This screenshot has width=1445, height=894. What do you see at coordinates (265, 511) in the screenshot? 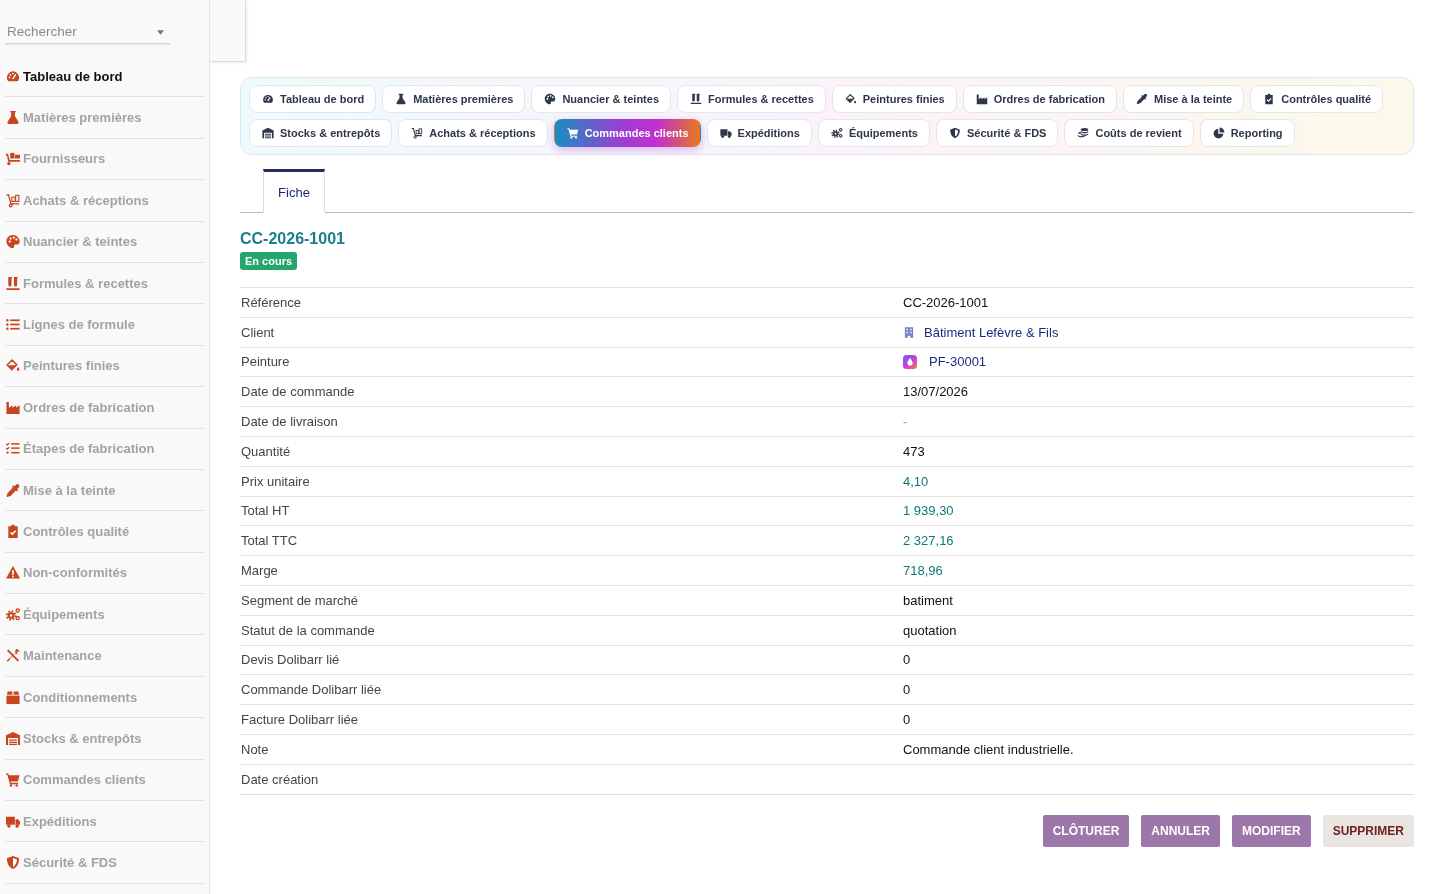
I see `field-label: Total HT` at bounding box center [265, 511].